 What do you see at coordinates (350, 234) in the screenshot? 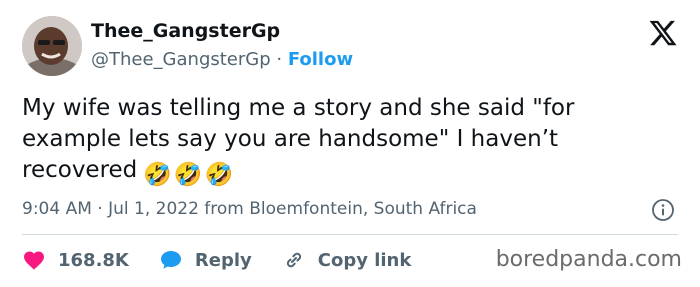
I see `divider` at bounding box center [350, 234].